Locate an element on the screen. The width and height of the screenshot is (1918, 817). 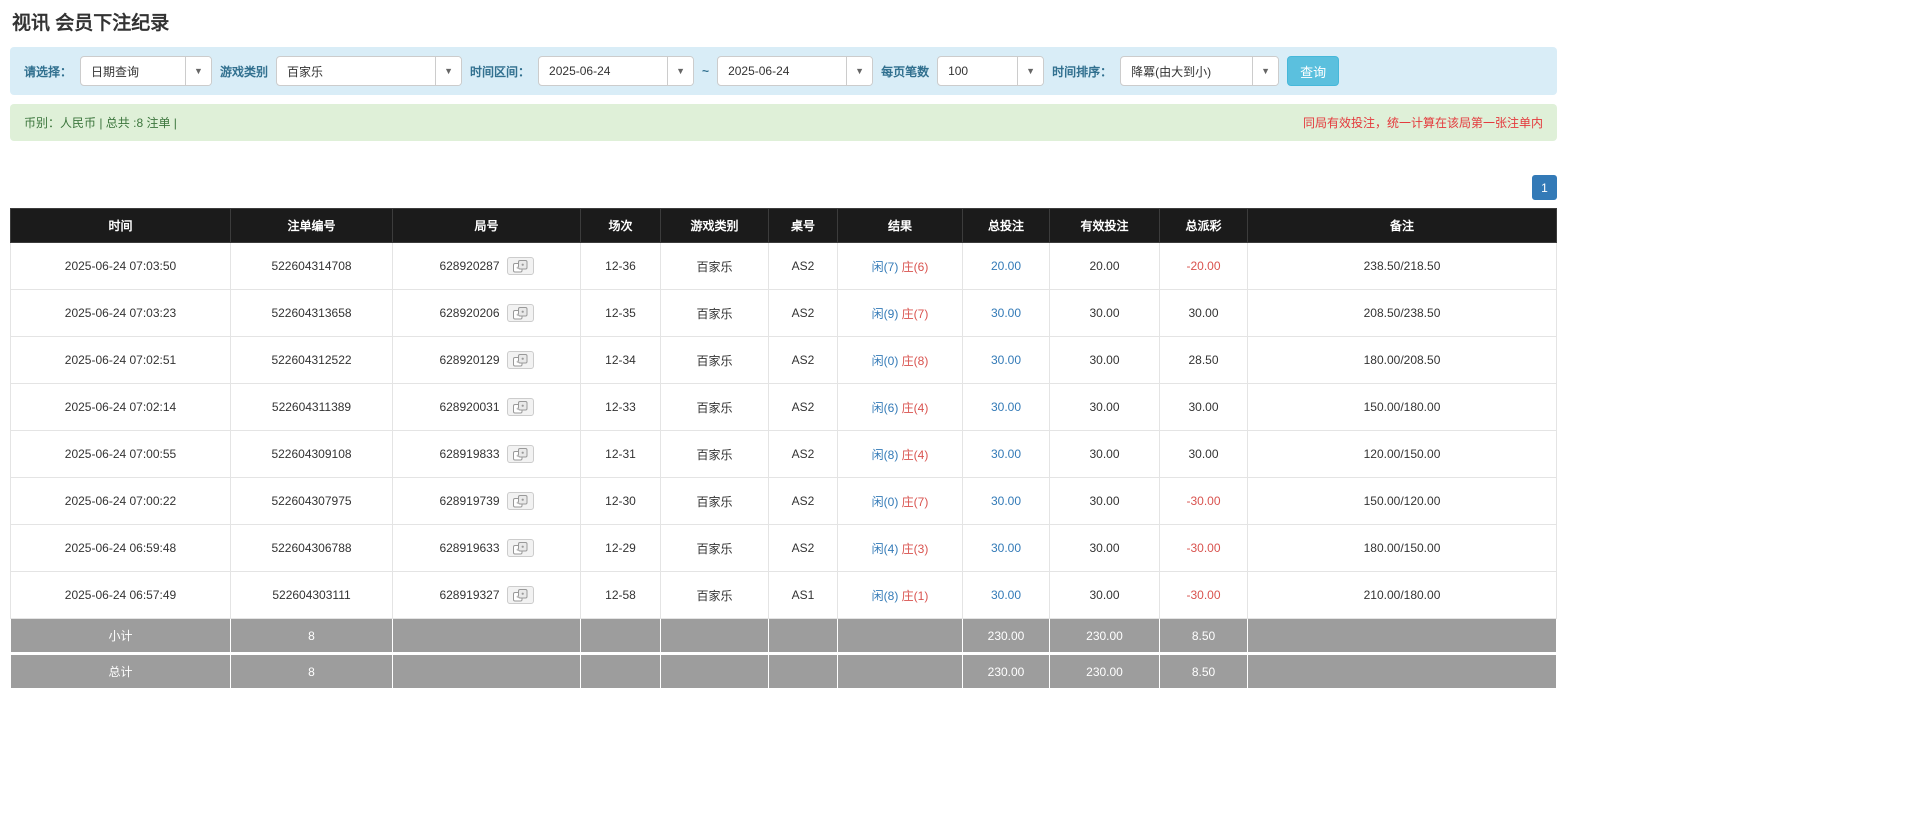
page-size-label: 每页笔数 is located at coordinates (905, 71).